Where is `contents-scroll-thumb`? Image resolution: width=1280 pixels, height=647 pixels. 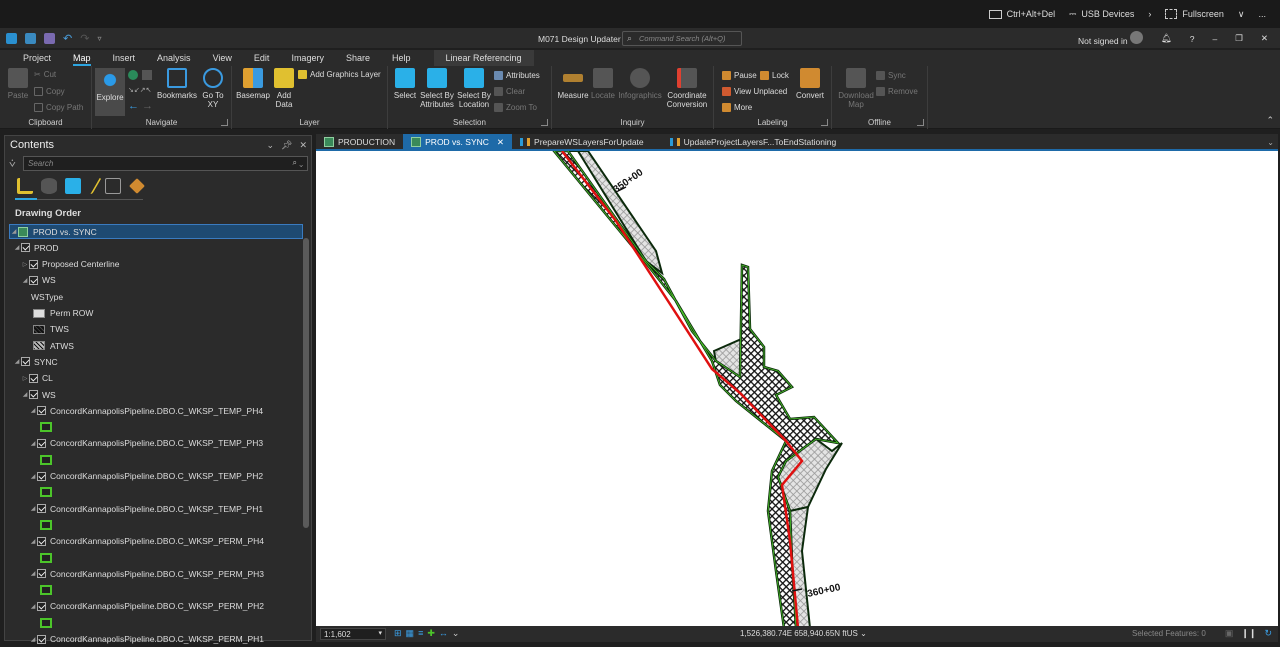
contents-scroll-thumb is located at coordinates (306, 383).